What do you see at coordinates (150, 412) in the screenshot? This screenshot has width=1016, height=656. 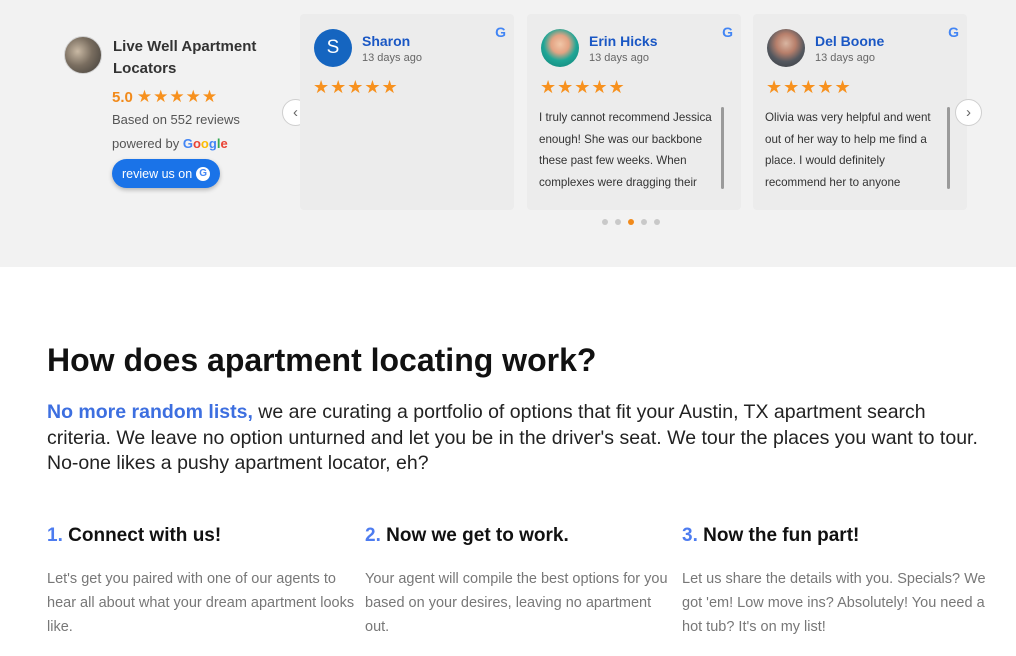 I see `intro-highlight: No more random lists,` at bounding box center [150, 412].